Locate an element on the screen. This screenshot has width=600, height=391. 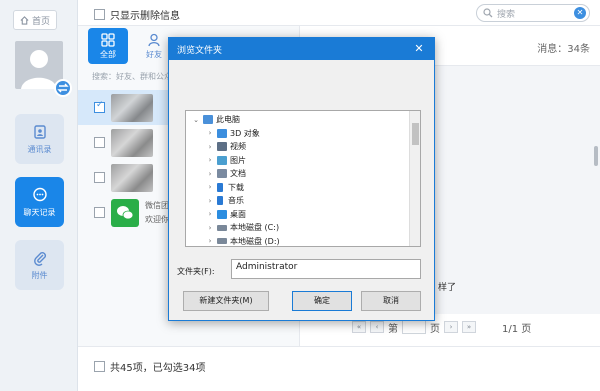
chat-scrollbar is located at coordinates (596, 156).